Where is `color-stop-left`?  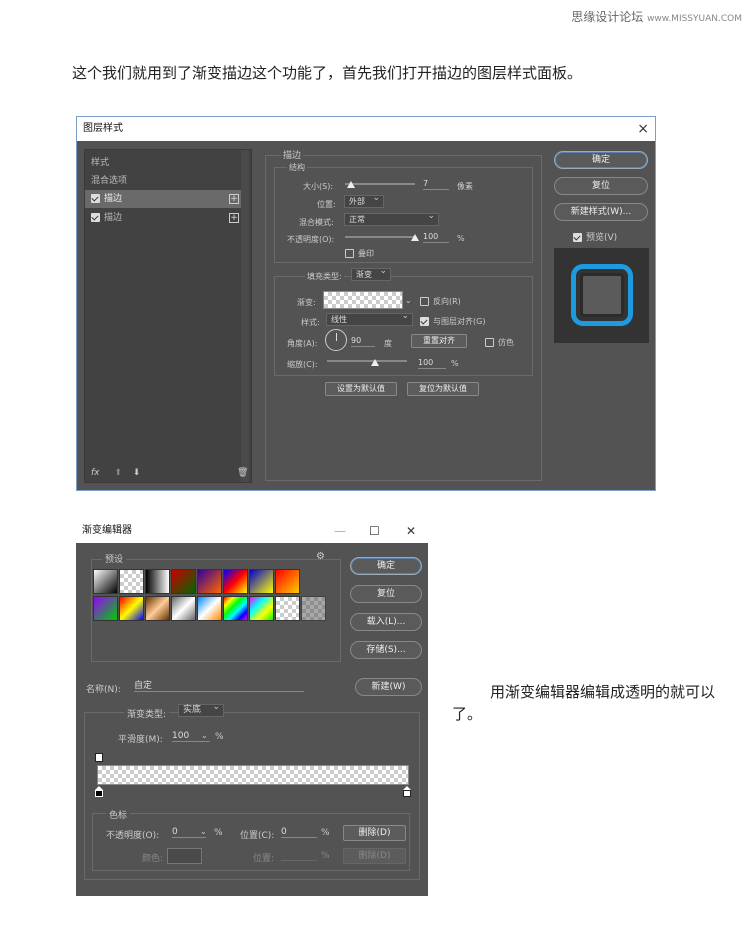
color-stop-left is located at coordinates (99, 792).